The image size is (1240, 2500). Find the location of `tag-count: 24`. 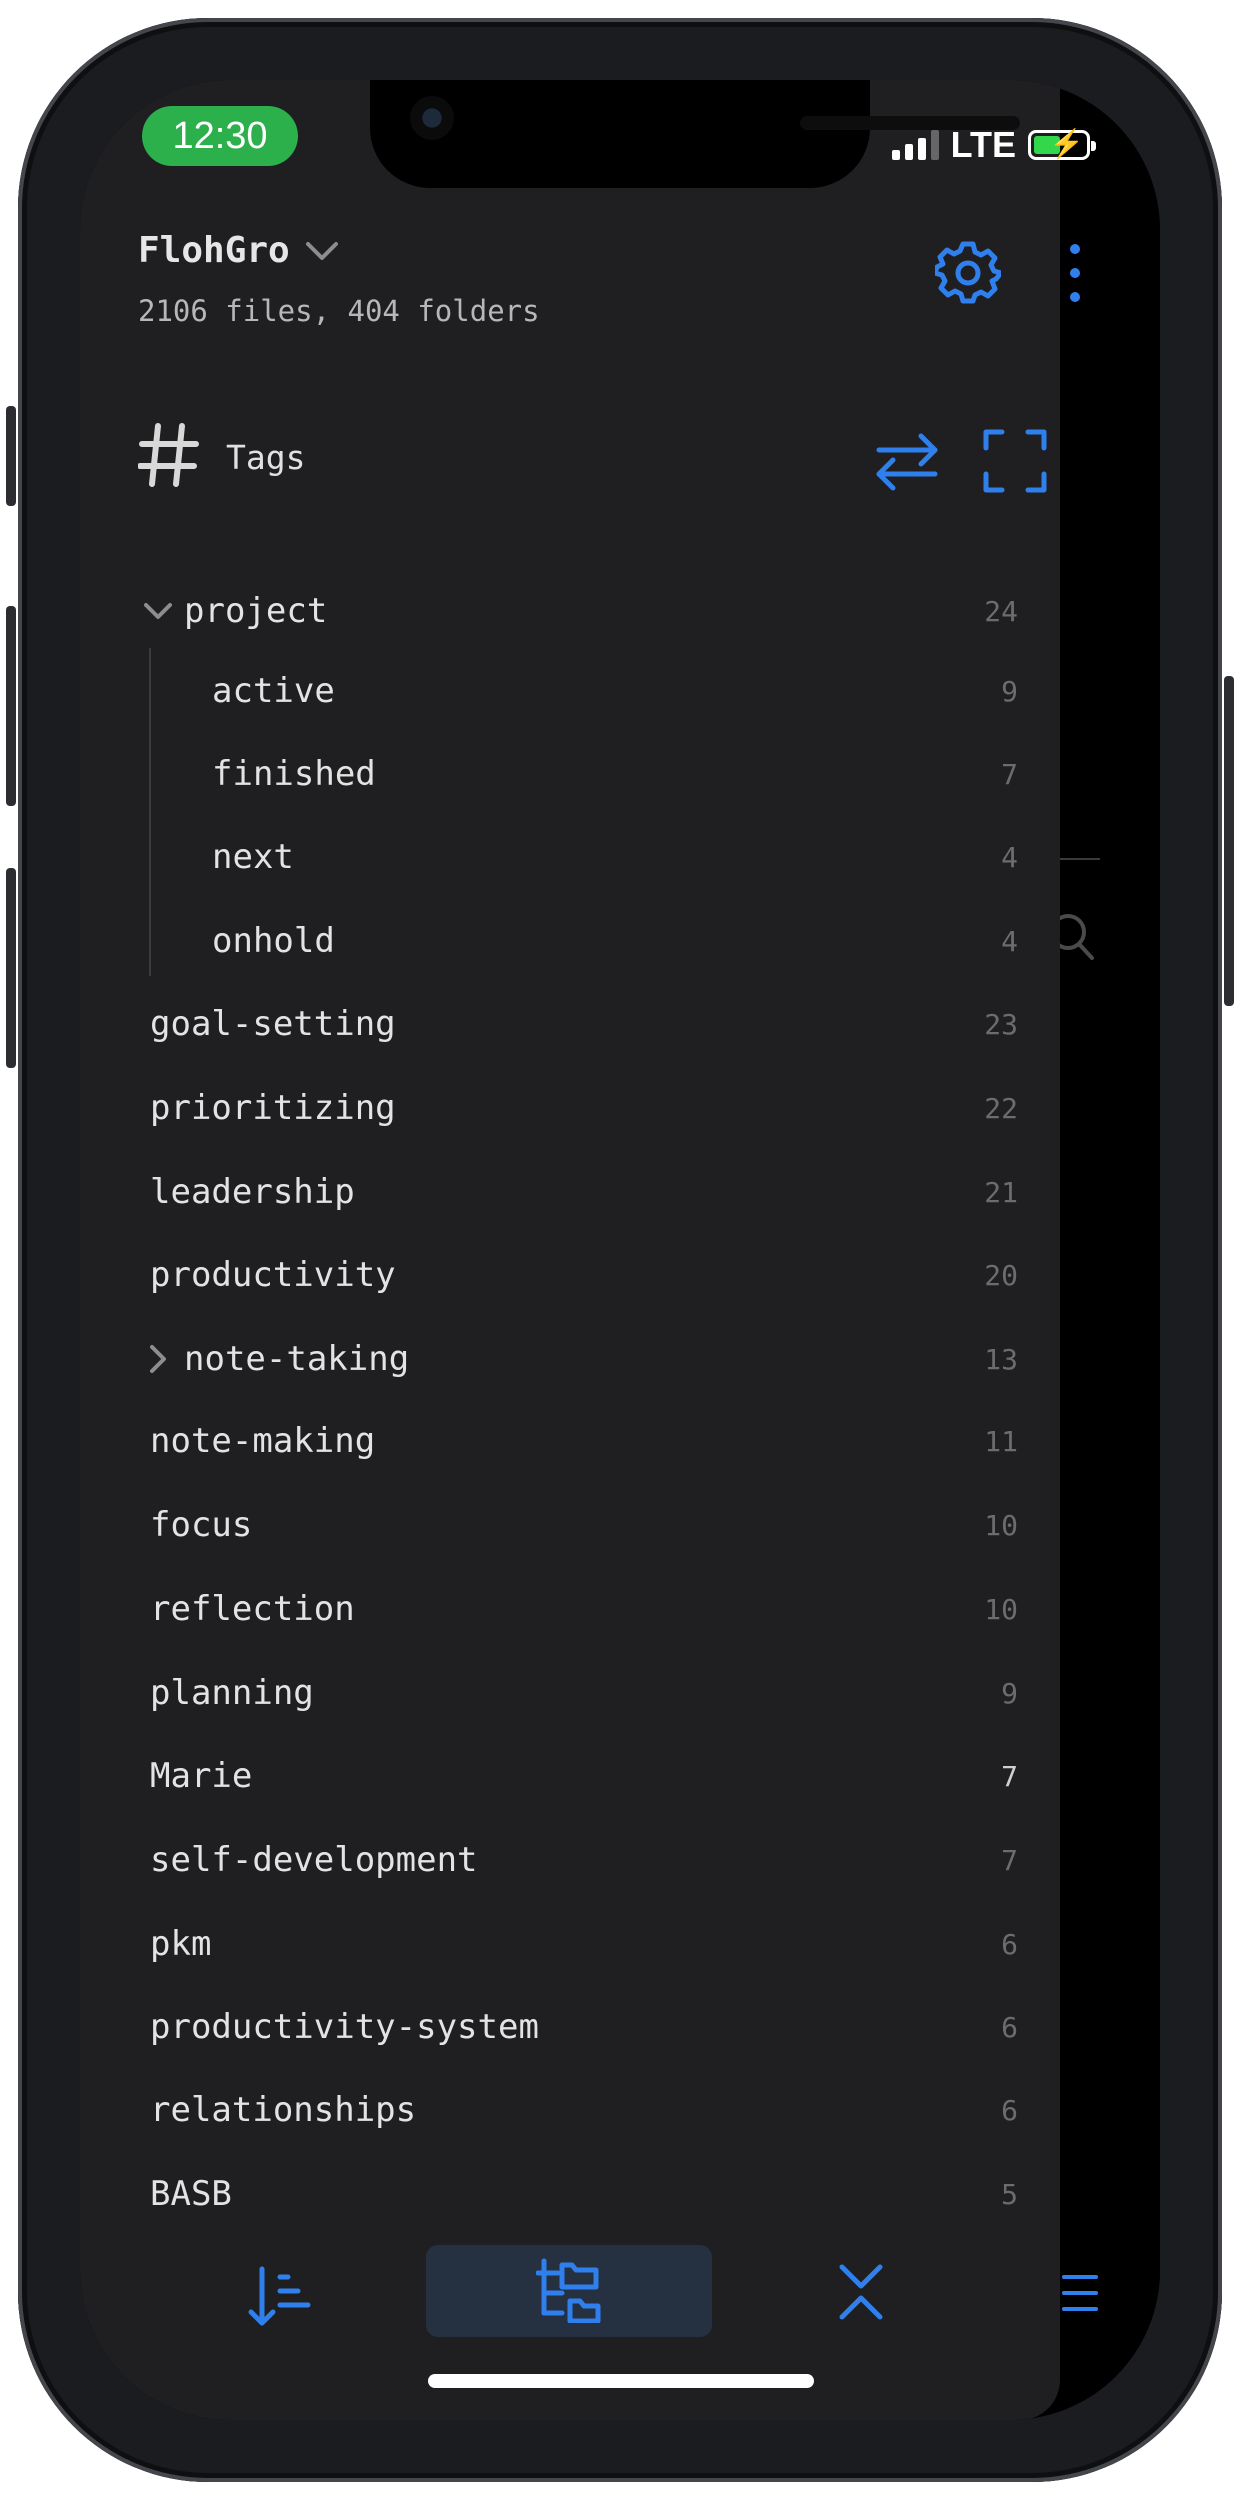

tag-count: 24 is located at coordinates (1001, 611).